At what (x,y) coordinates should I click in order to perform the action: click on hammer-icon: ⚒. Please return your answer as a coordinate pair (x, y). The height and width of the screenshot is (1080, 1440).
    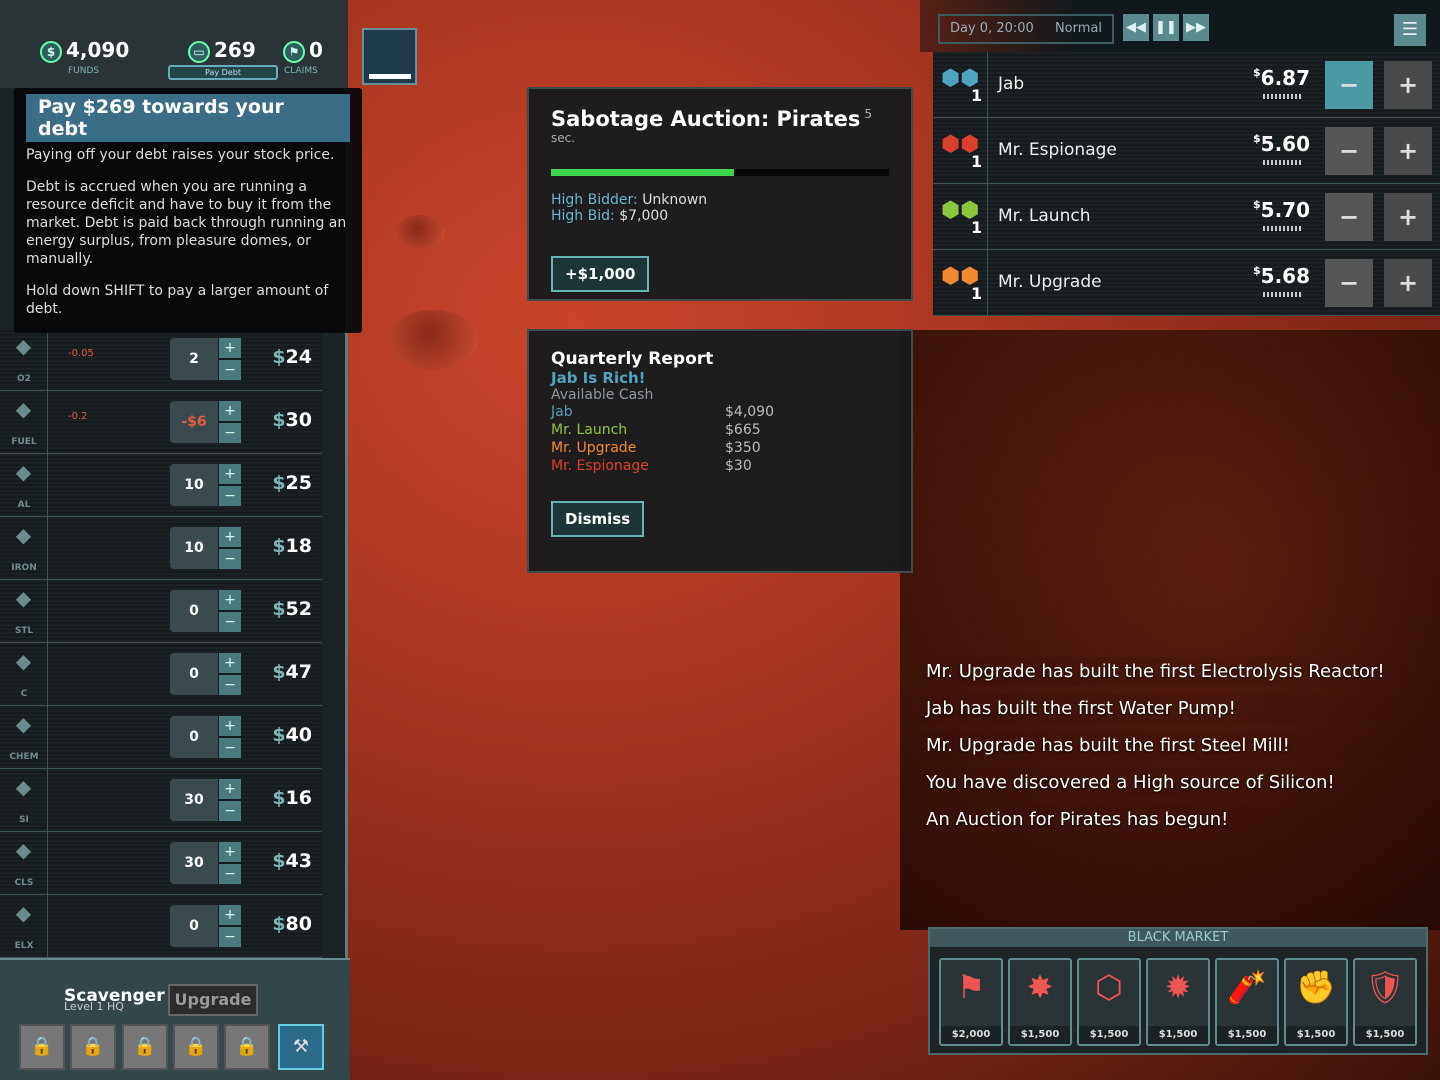
    Looking at the image, I should click on (301, 1047).